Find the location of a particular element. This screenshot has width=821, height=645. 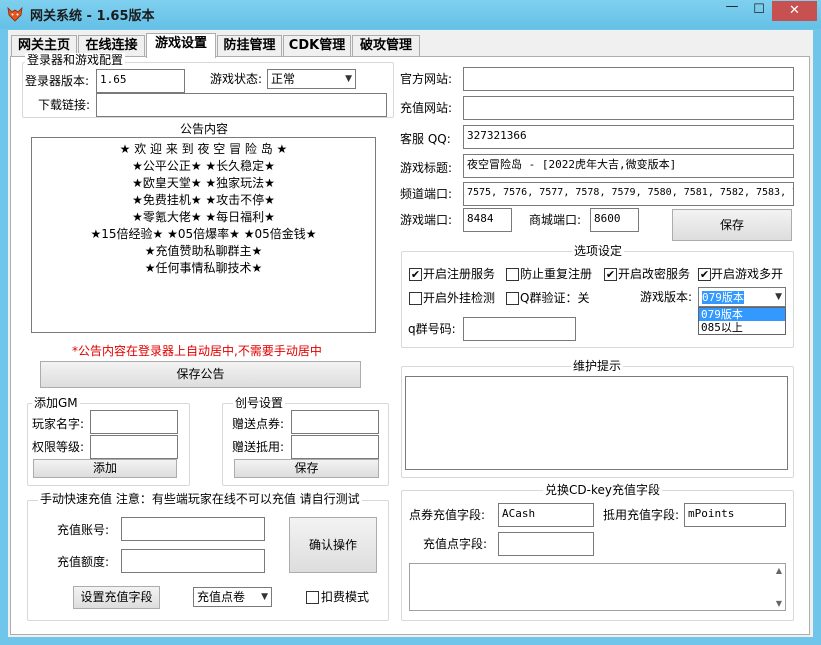

permission-level-label: 权限等级: is located at coordinates (58, 447).